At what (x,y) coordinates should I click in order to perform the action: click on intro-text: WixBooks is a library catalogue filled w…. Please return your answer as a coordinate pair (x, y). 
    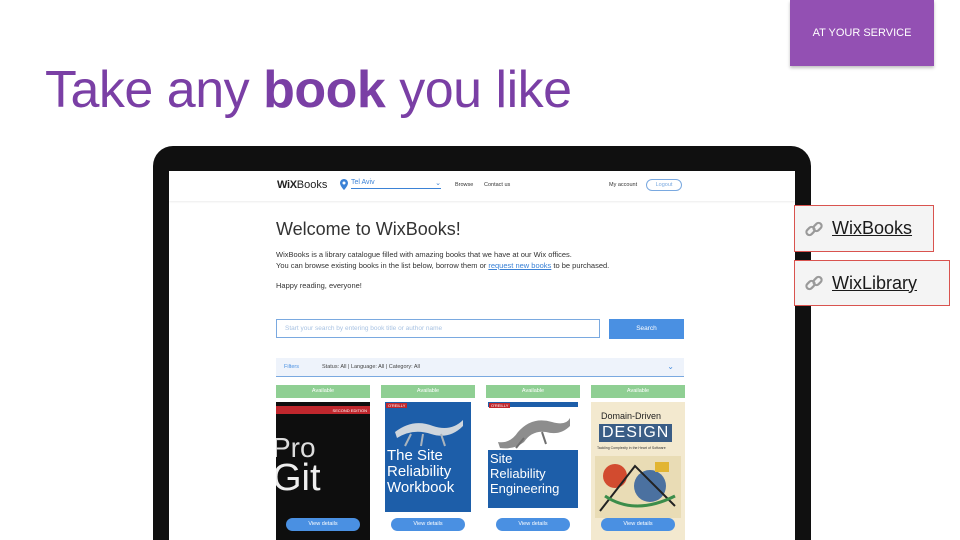
    Looking at the image, I should click on (486, 260).